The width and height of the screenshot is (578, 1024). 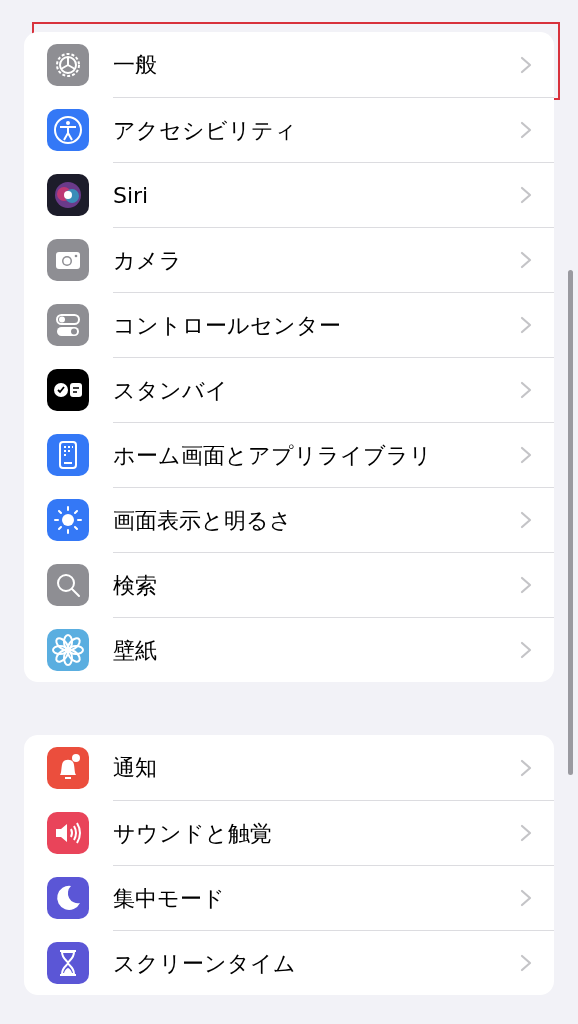 What do you see at coordinates (289, 194) in the screenshot?
I see `settings-row: Siri` at bounding box center [289, 194].